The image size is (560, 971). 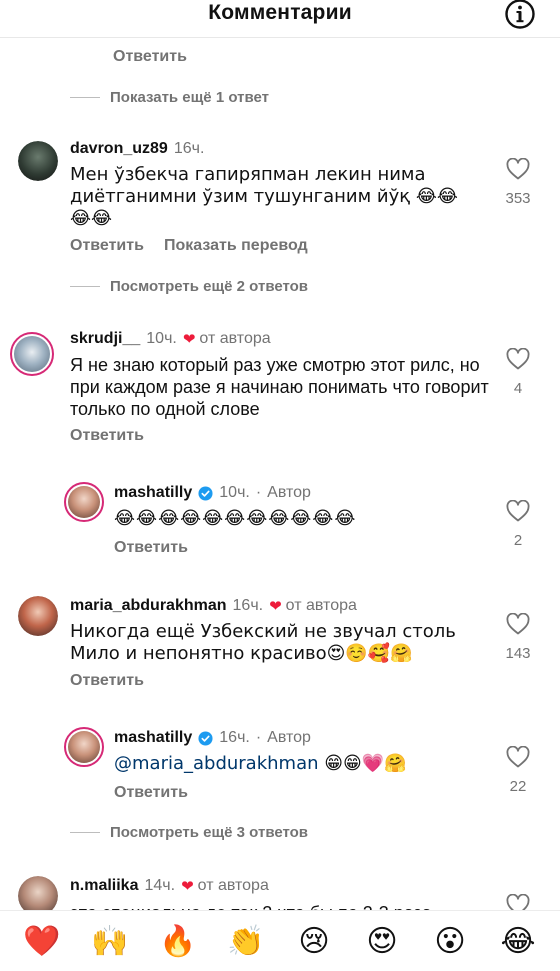 What do you see at coordinates (105, 339) in the screenshot?
I see `username: skrudji__` at bounding box center [105, 339].